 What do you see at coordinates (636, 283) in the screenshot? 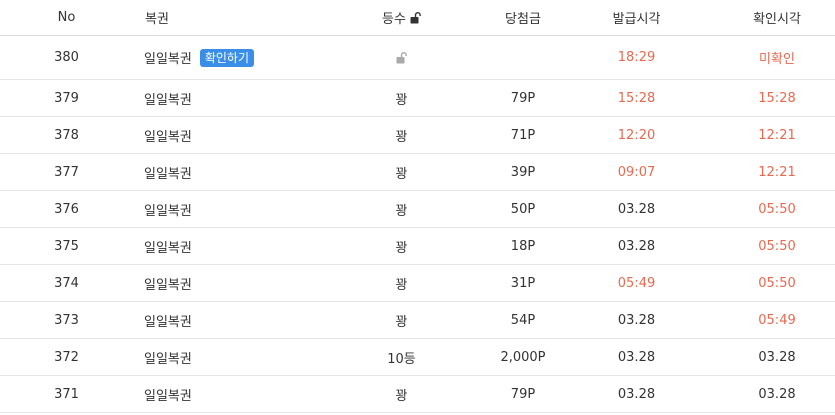
I see `row-issued-time: 05:49` at bounding box center [636, 283].